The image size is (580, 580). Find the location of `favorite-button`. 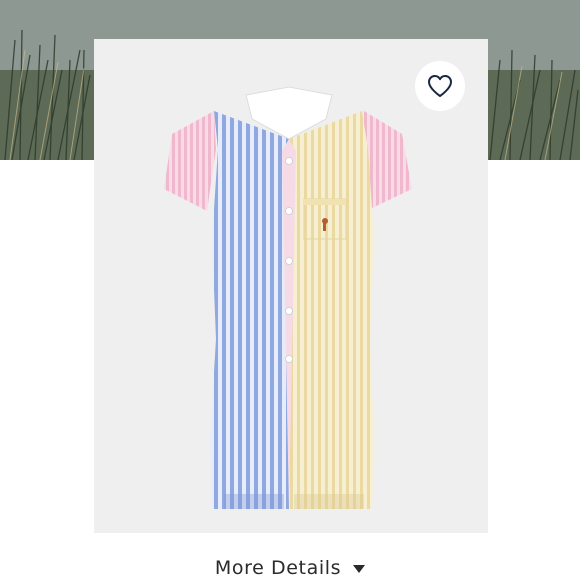

favorite-button is located at coordinates (440, 86).